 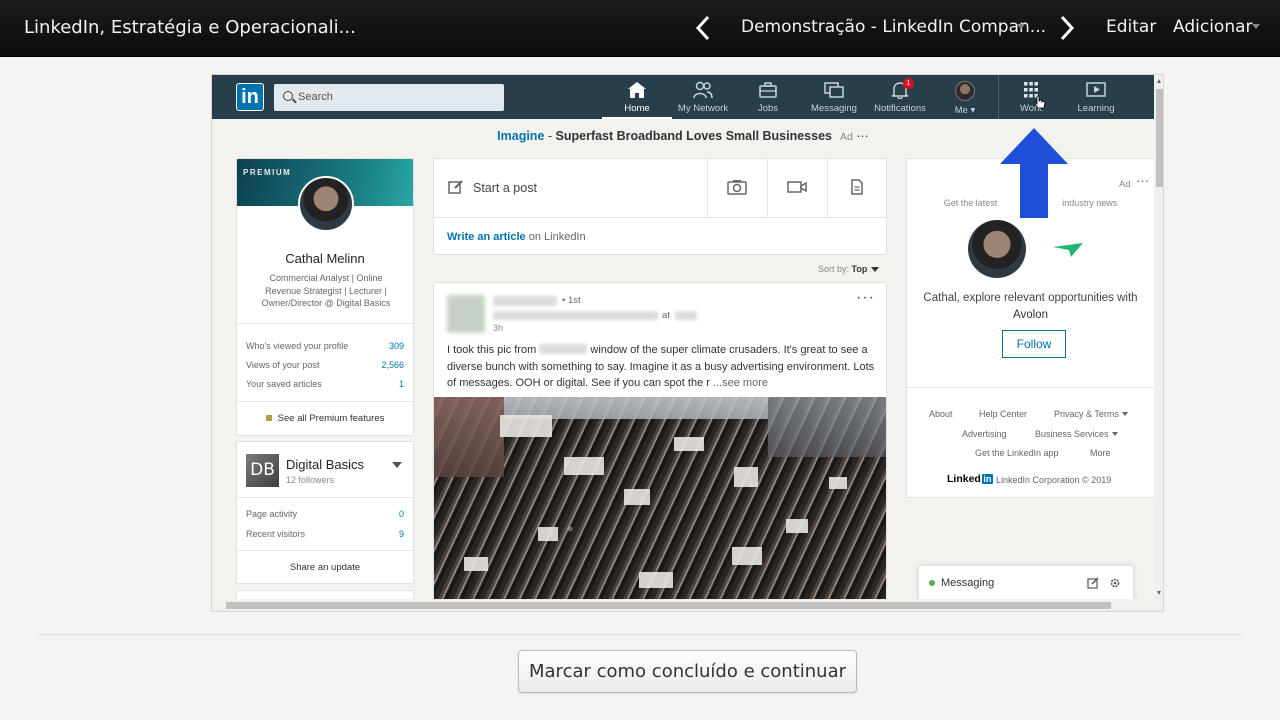 I want to click on edit-button: Editar, so click(x=1131, y=27).